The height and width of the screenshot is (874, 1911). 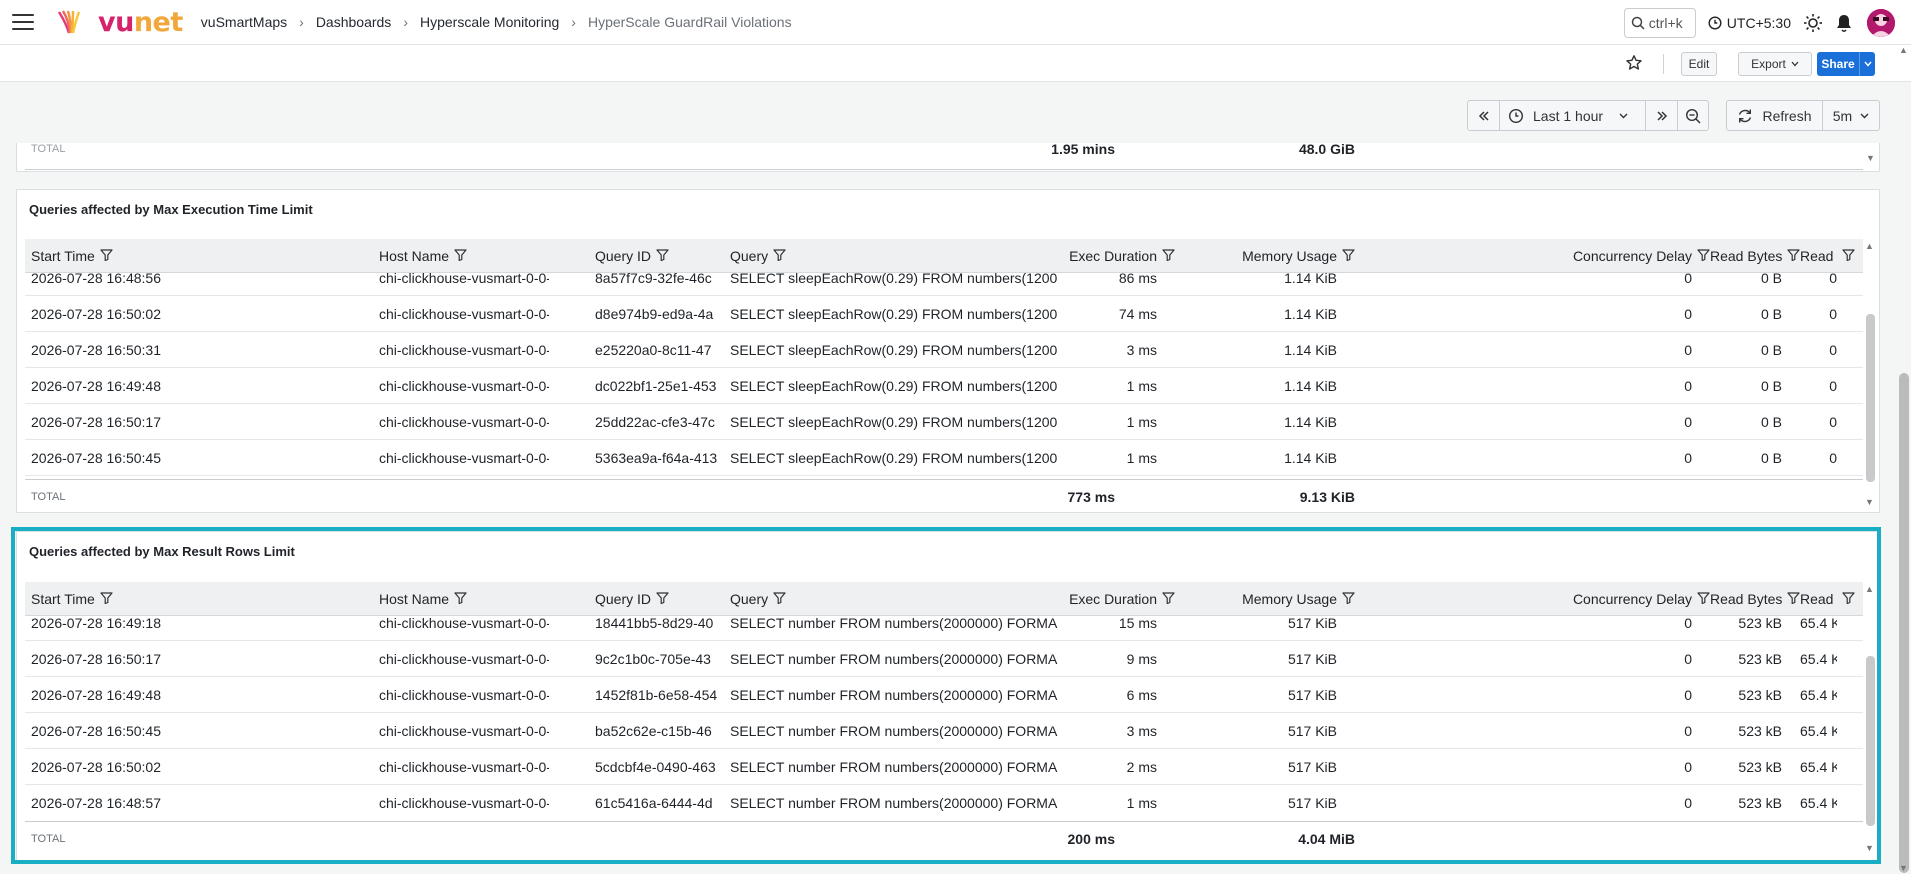 What do you see at coordinates (96, 314) in the screenshot?
I see `cell-start-time: 2026-07-28 16:50:02` at bounding box center [96, 314].